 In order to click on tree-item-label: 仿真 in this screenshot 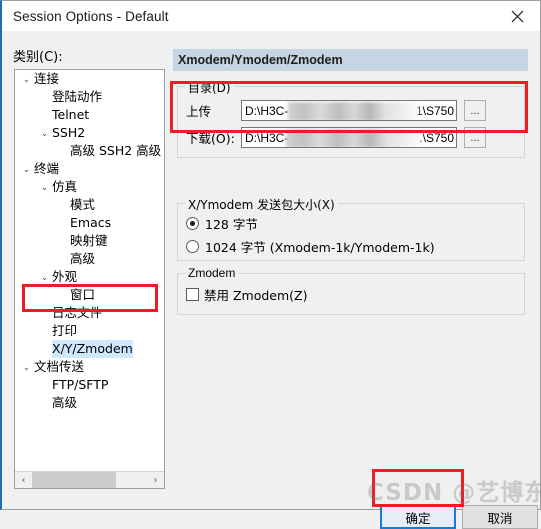, I will do `click(65, 186)`.